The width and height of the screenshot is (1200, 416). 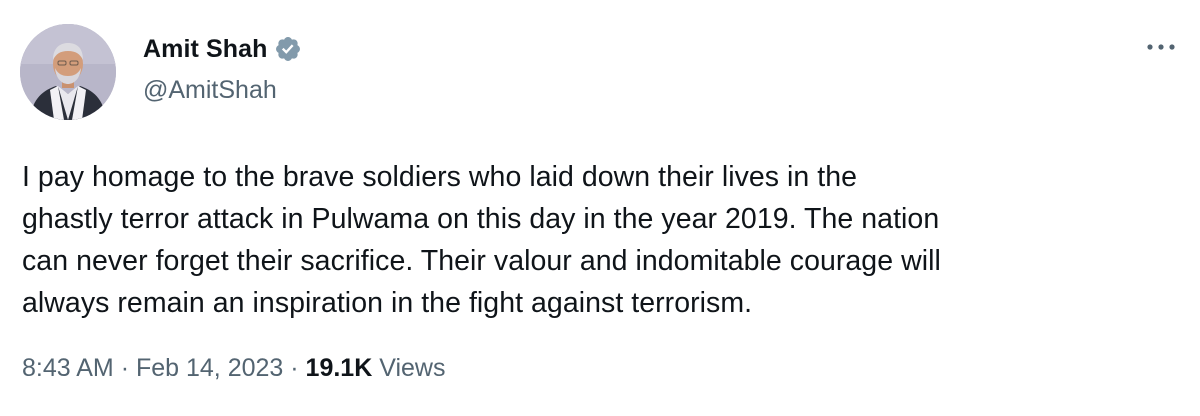 I want to click on author-handle: @AmitShah, so click(x=210, y=90).